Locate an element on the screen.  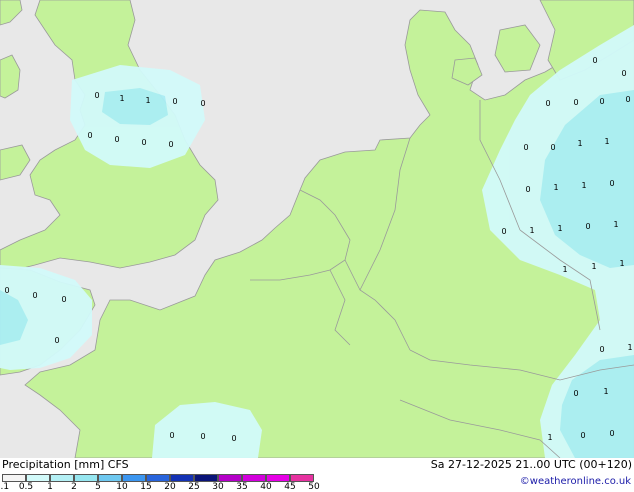
scale-tick-label: 10 is located at coordinates (122, 487).